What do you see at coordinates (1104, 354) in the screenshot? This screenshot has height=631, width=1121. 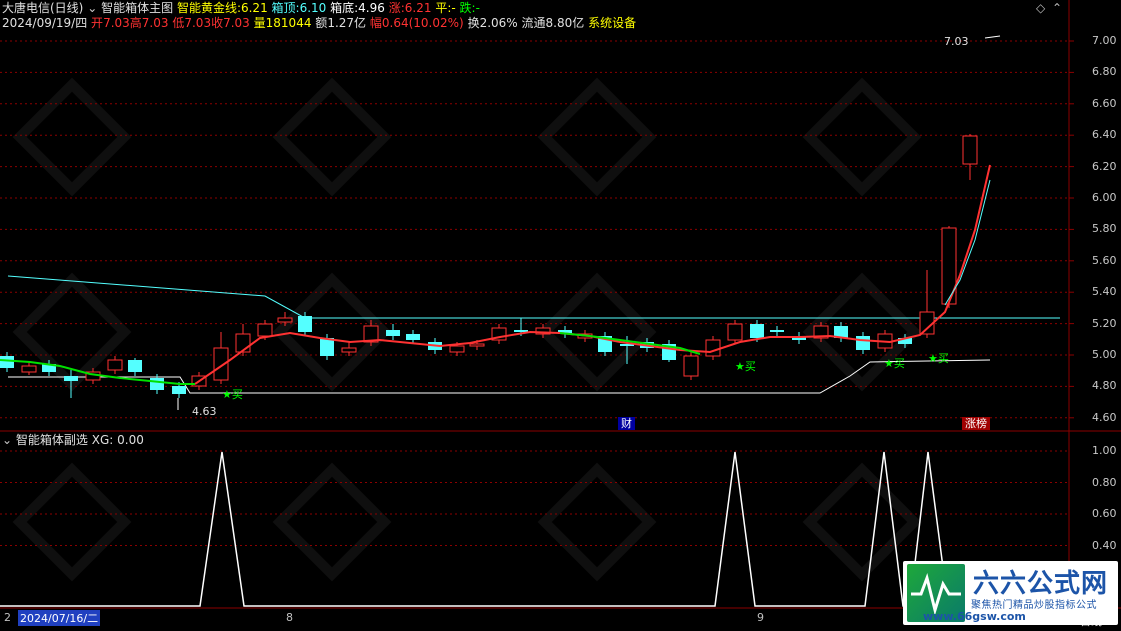 I see `price-tick-label: 5.00` at bounding box center [1104, 354].